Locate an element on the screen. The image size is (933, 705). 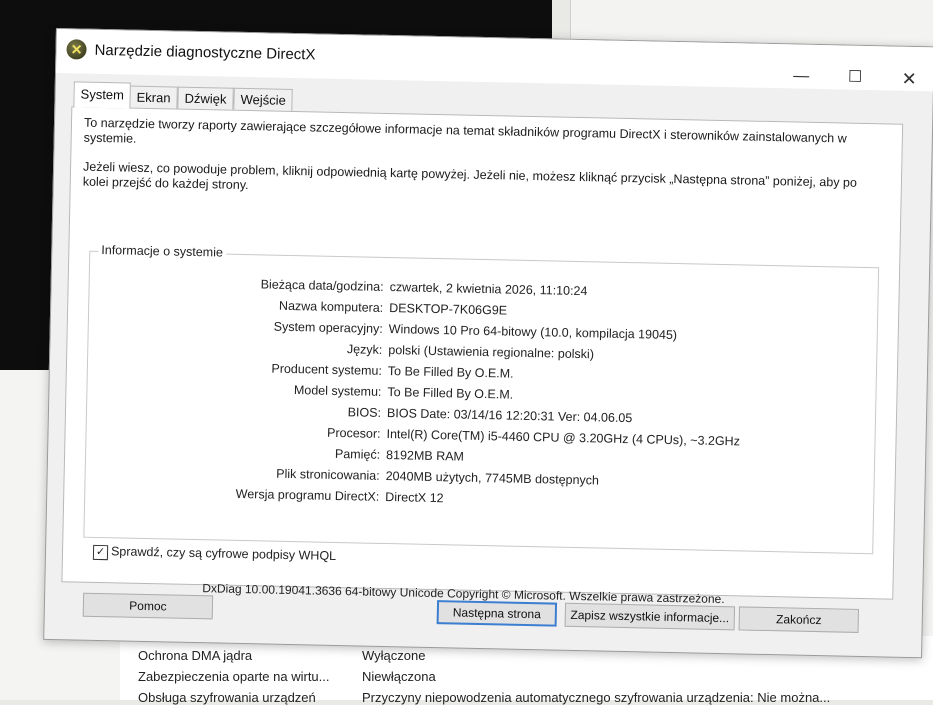
whql-checkbox: ✓ is located at coordinates (100, 552).